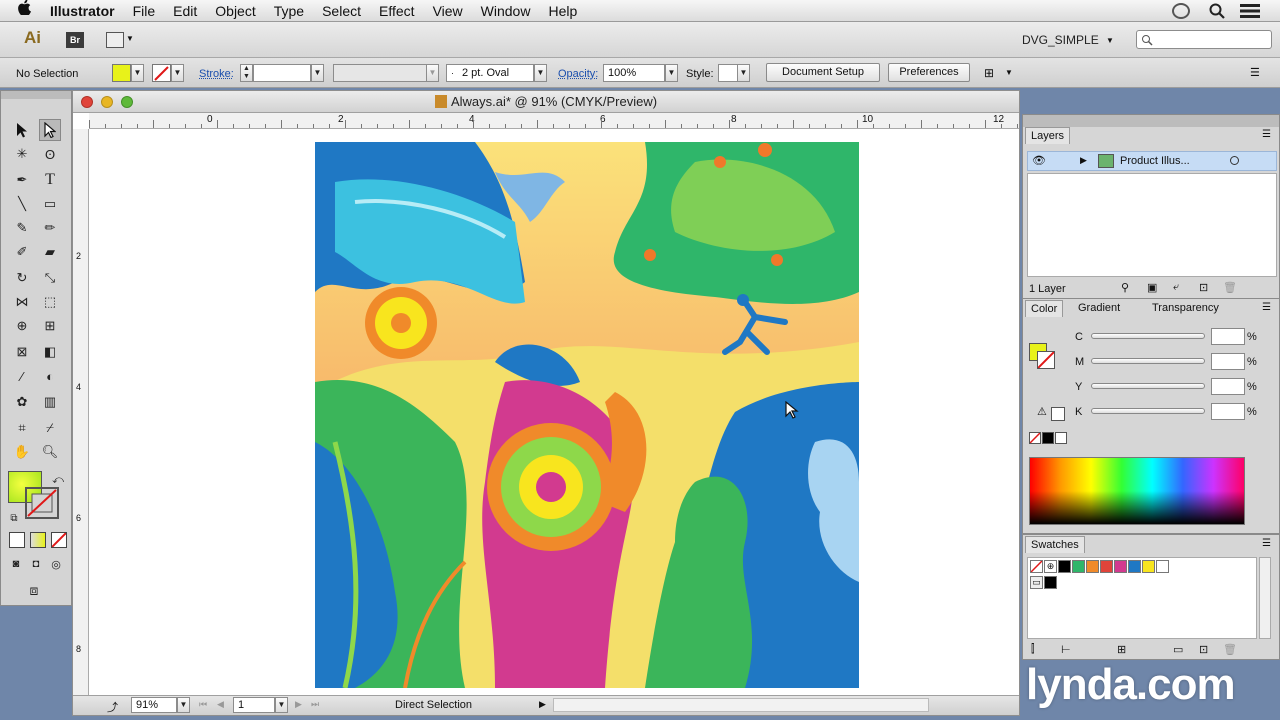 The width and height of the screenshot is (1280, 720). I want to click on opacity-label: Opacity:, so click(578, 74).